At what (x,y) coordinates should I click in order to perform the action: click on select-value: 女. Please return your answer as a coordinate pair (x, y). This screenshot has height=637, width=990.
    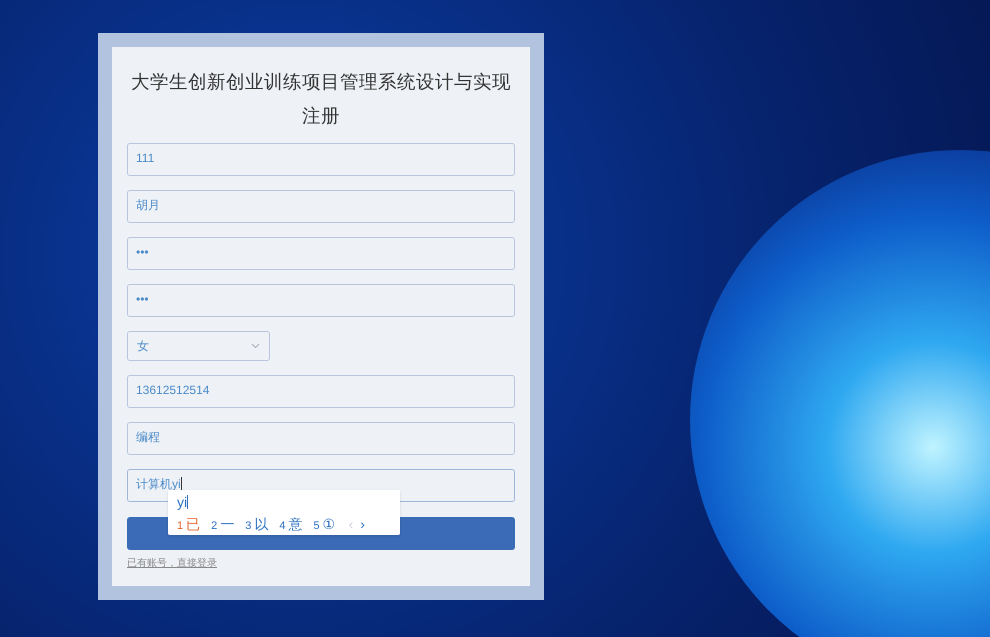
    Looking at the image, I should click on (143, 346).